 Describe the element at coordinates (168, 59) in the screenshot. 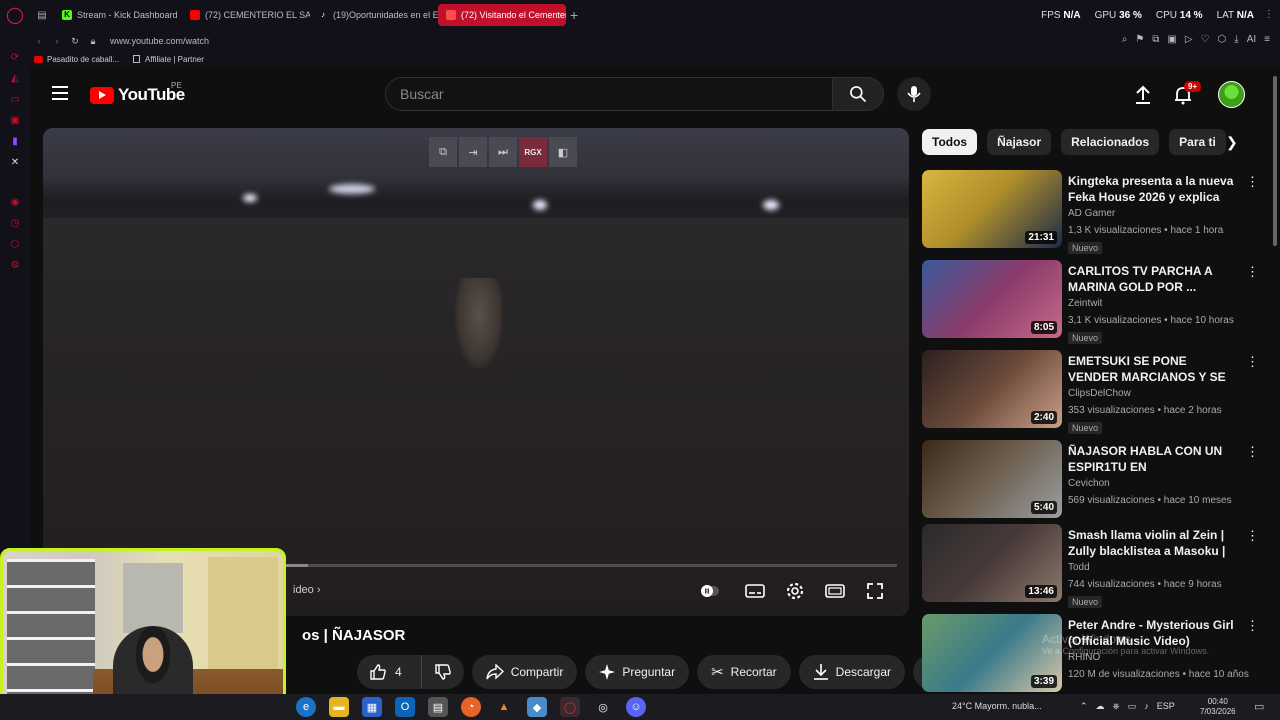

I see `bookmark-item: Affiliate | Partner` at that location.